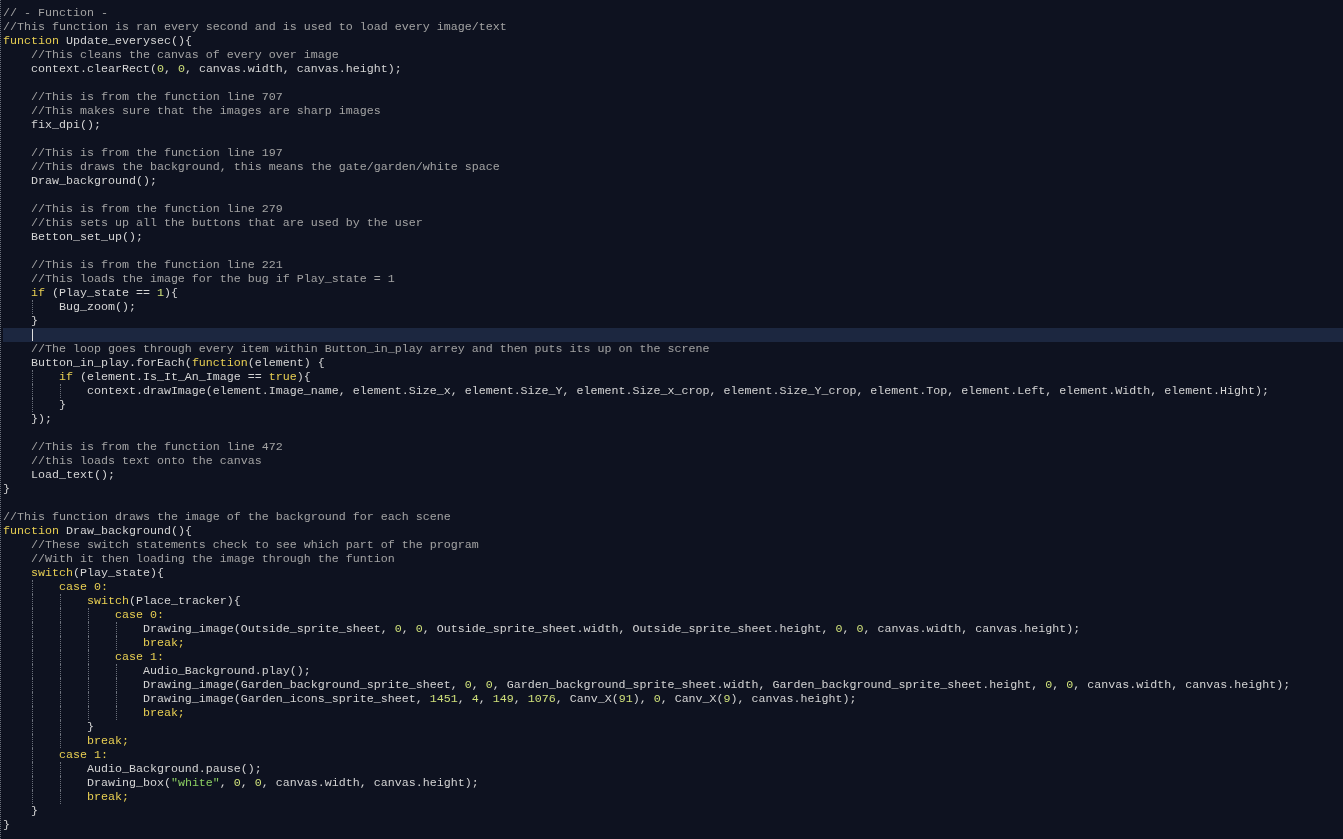 The height and width of the screenshot is (839, 1343). What do you see at coordinates (145, 461) in the screenshot?
I see `code-line: //this loads text onto the canvas` at bounding box center [145, 461].